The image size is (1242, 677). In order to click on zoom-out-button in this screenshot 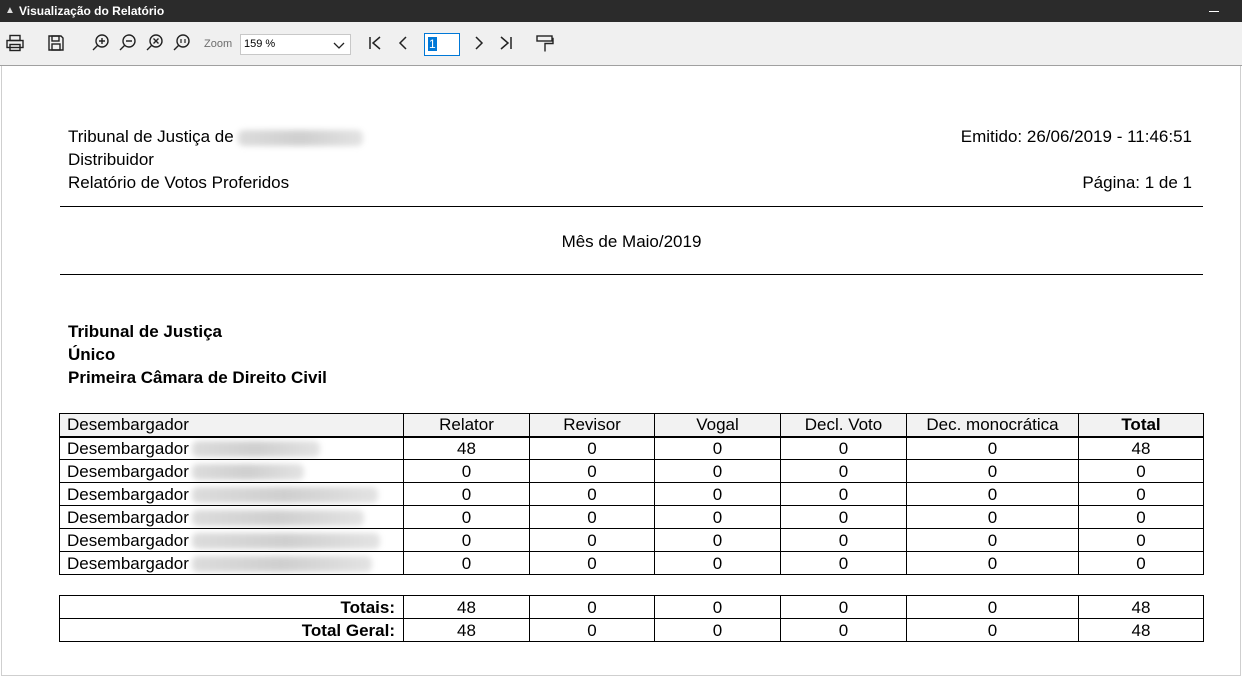, I will do `click(128, 43)`.